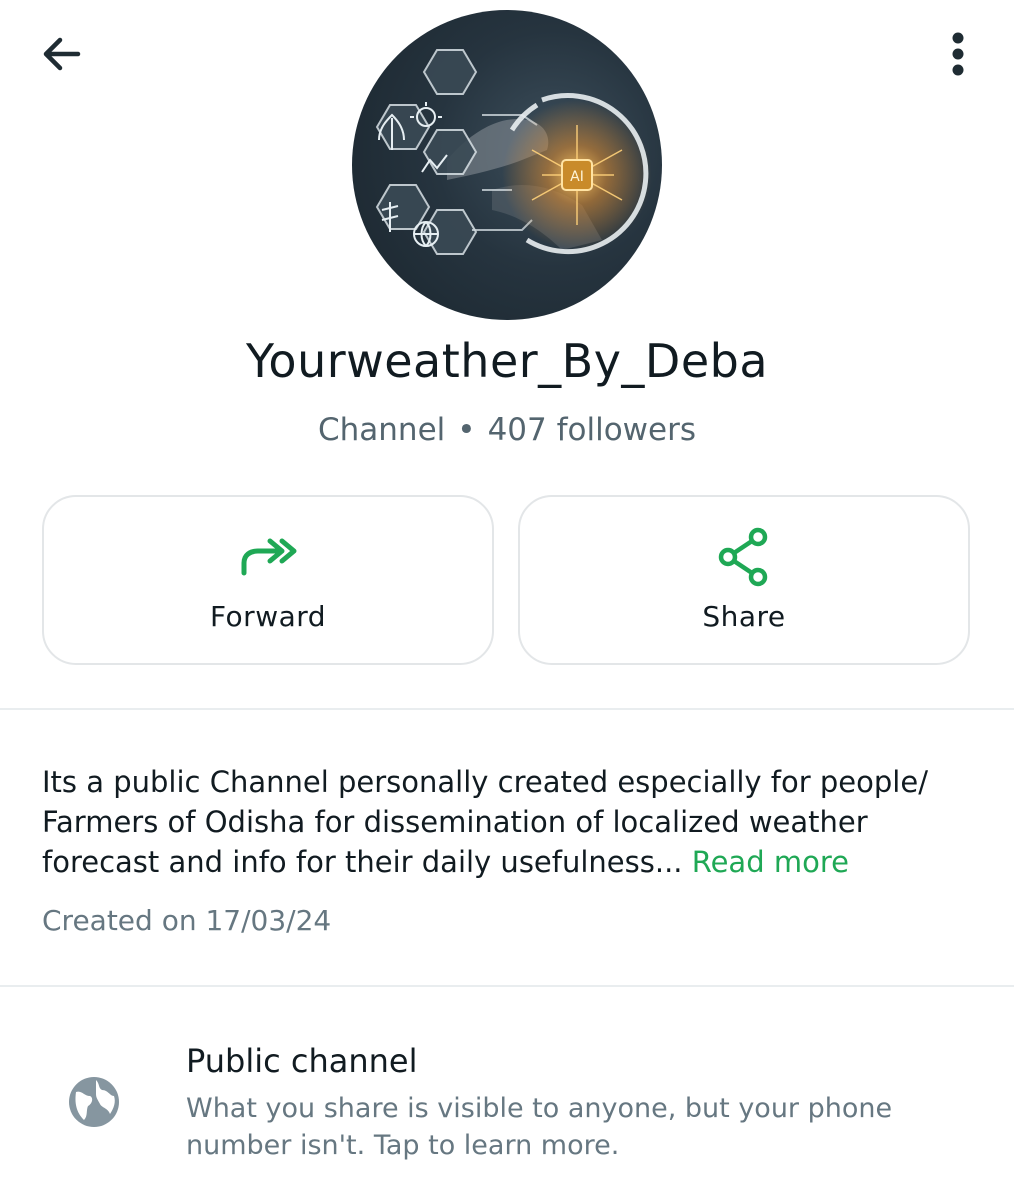  I want to click on channel-type: Channel, so click(382, 430).